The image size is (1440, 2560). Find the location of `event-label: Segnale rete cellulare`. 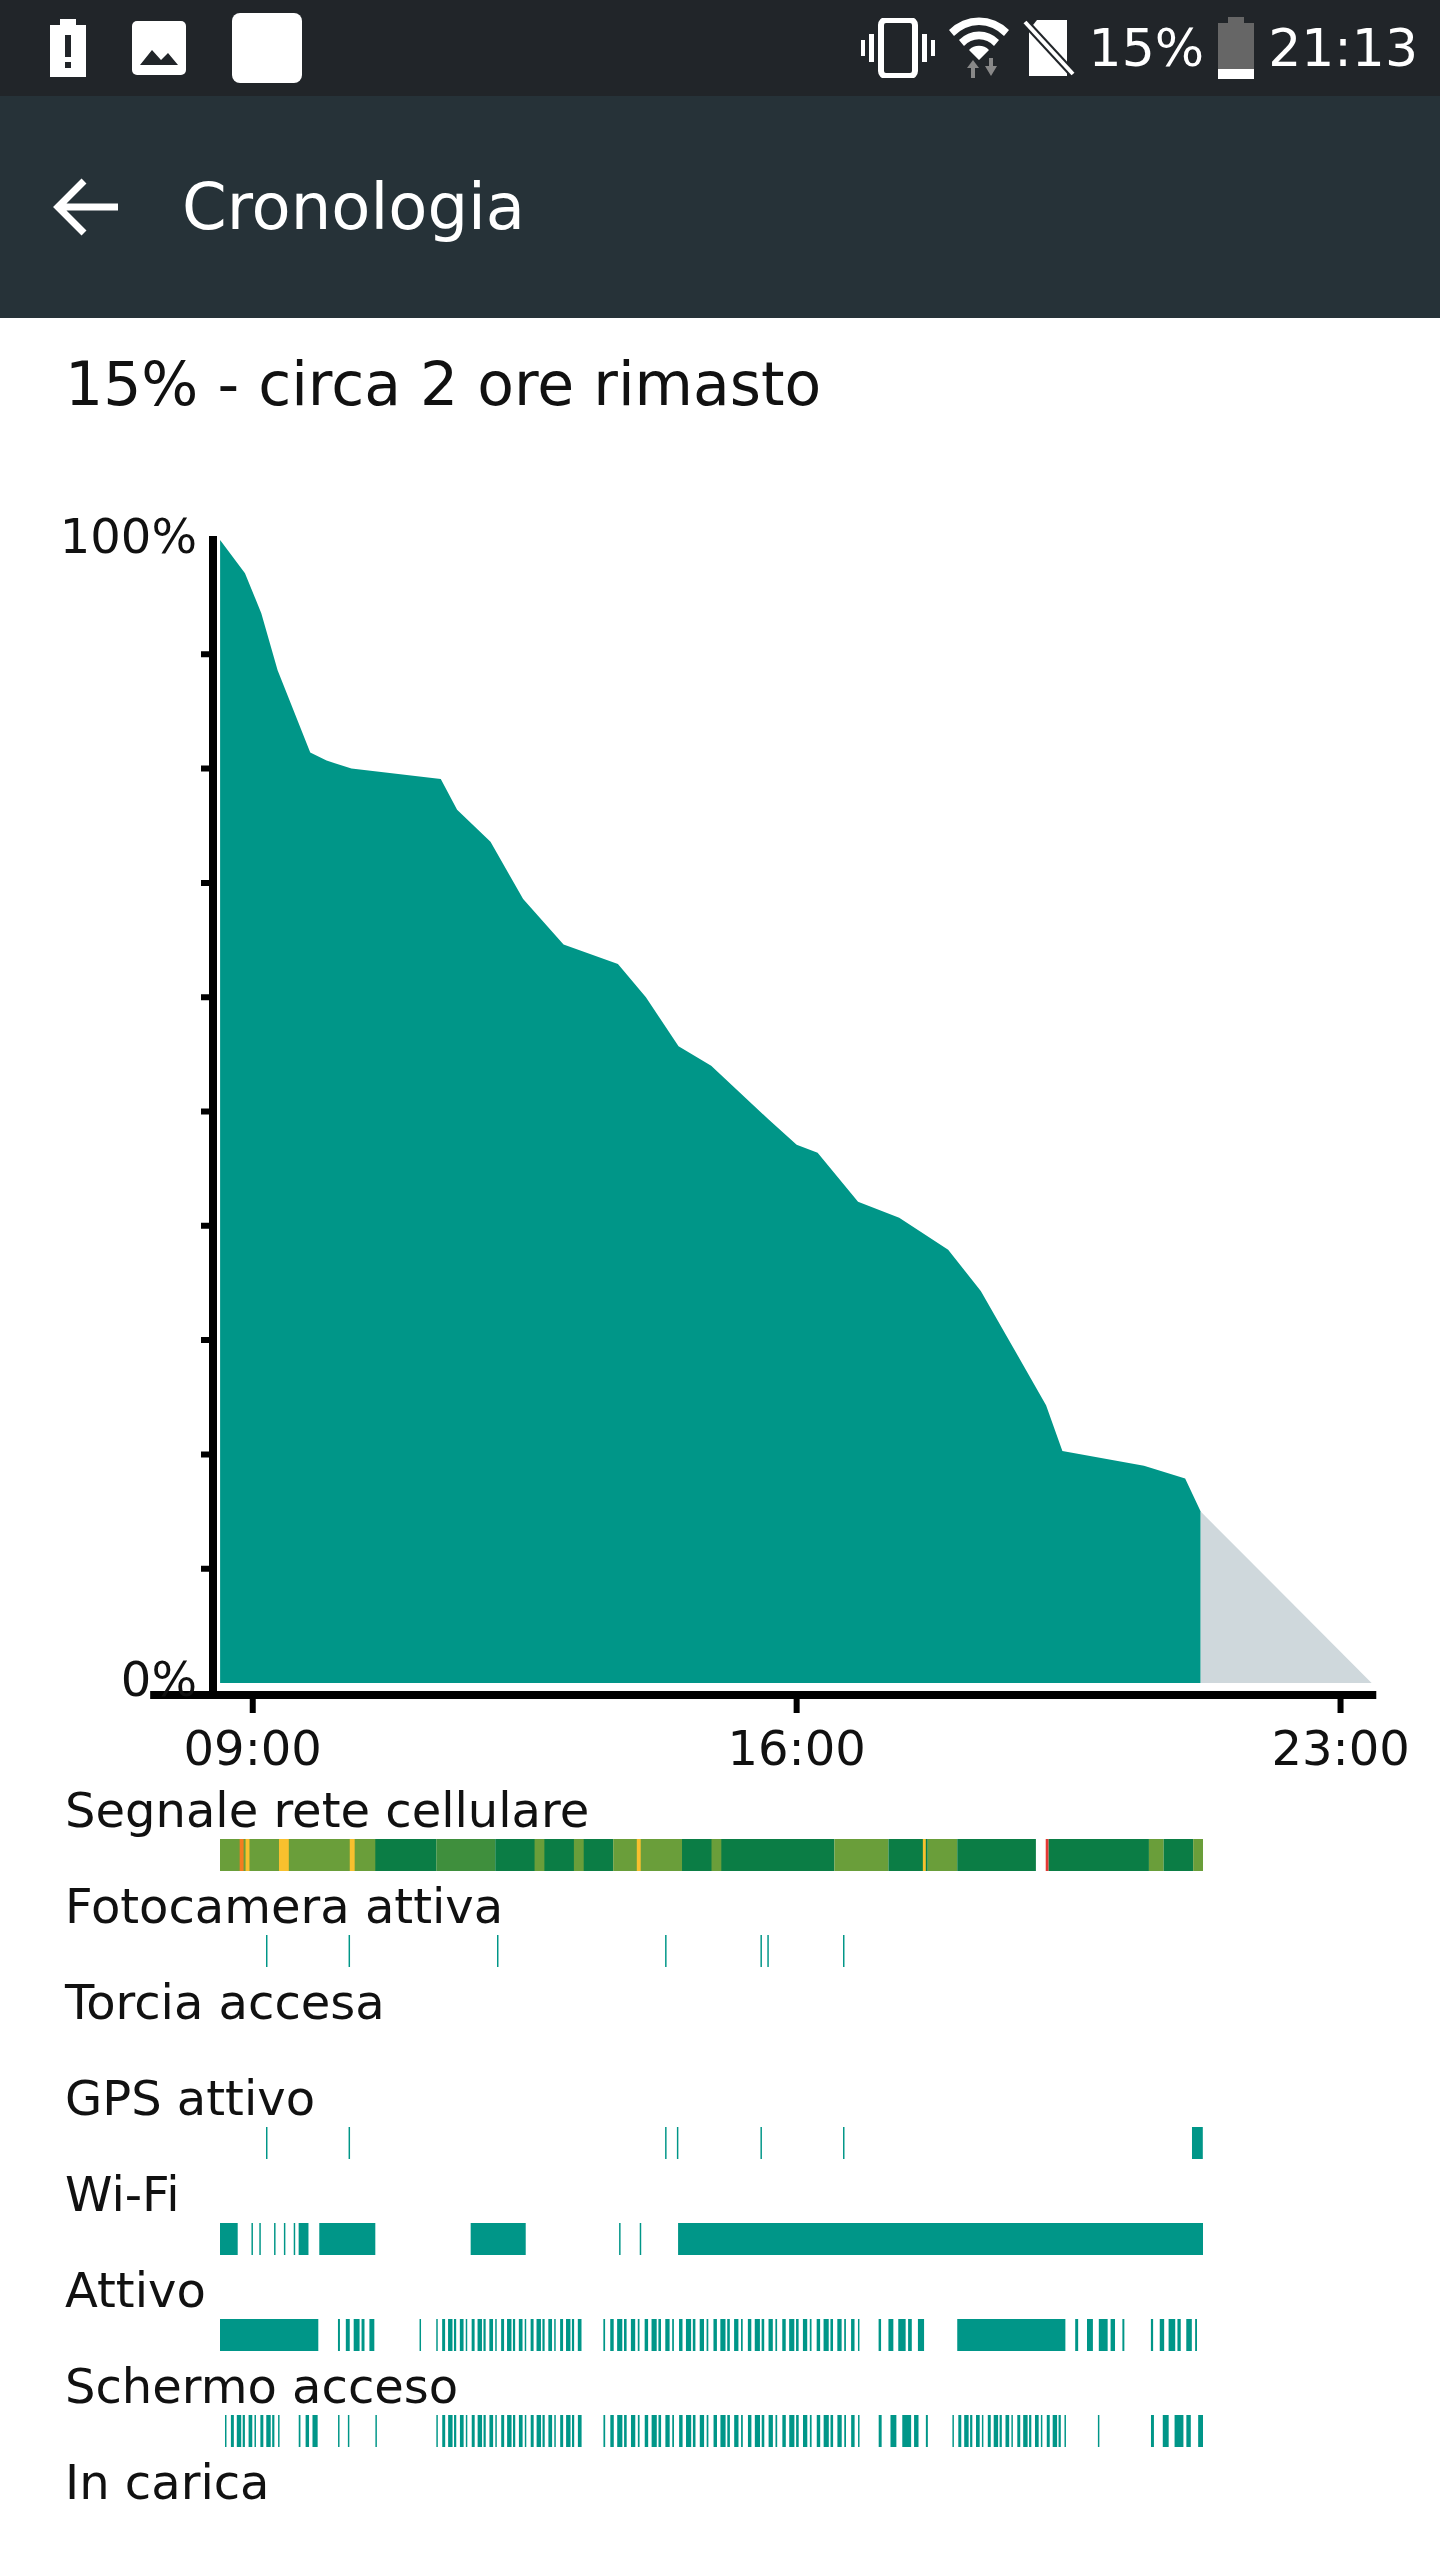

event-label: Segnale rete cellulare is located at coordinates (327, 1810).